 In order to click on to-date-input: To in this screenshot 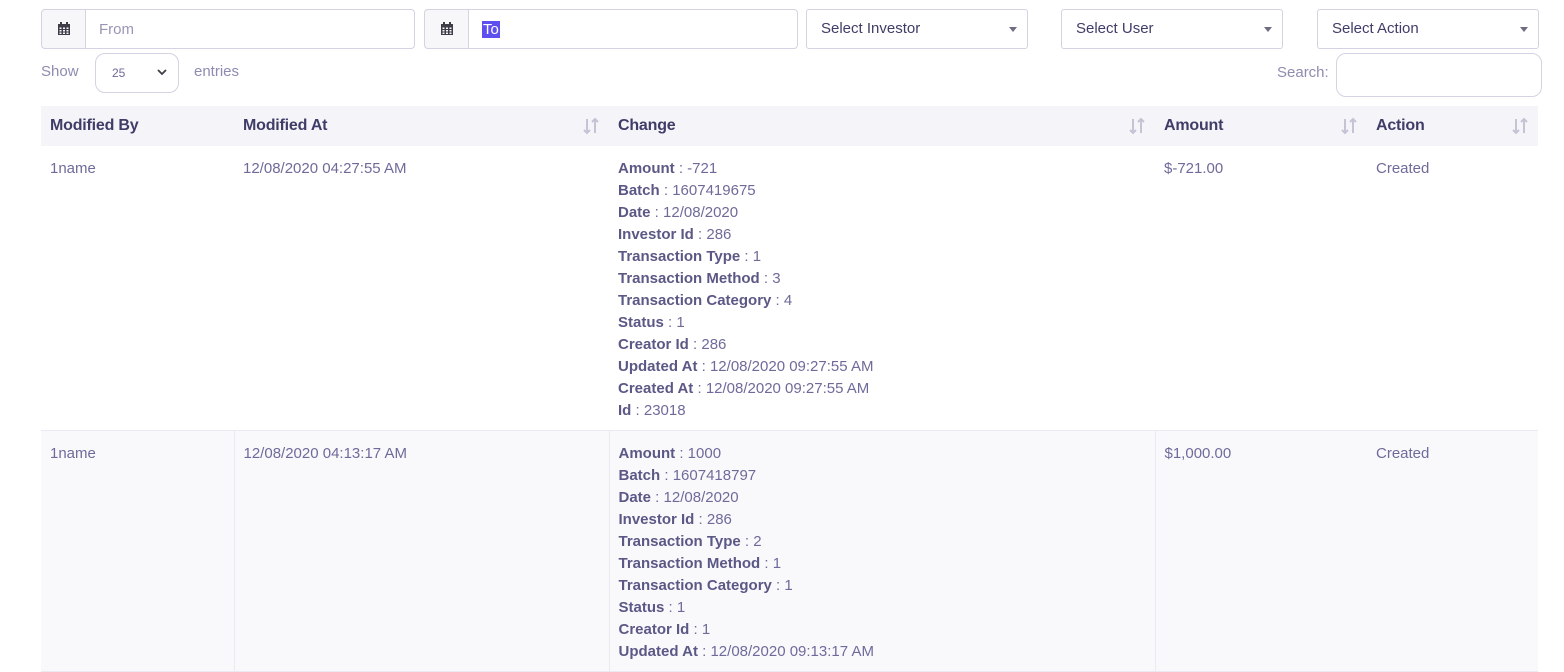, I will do `click(633, 29)`.